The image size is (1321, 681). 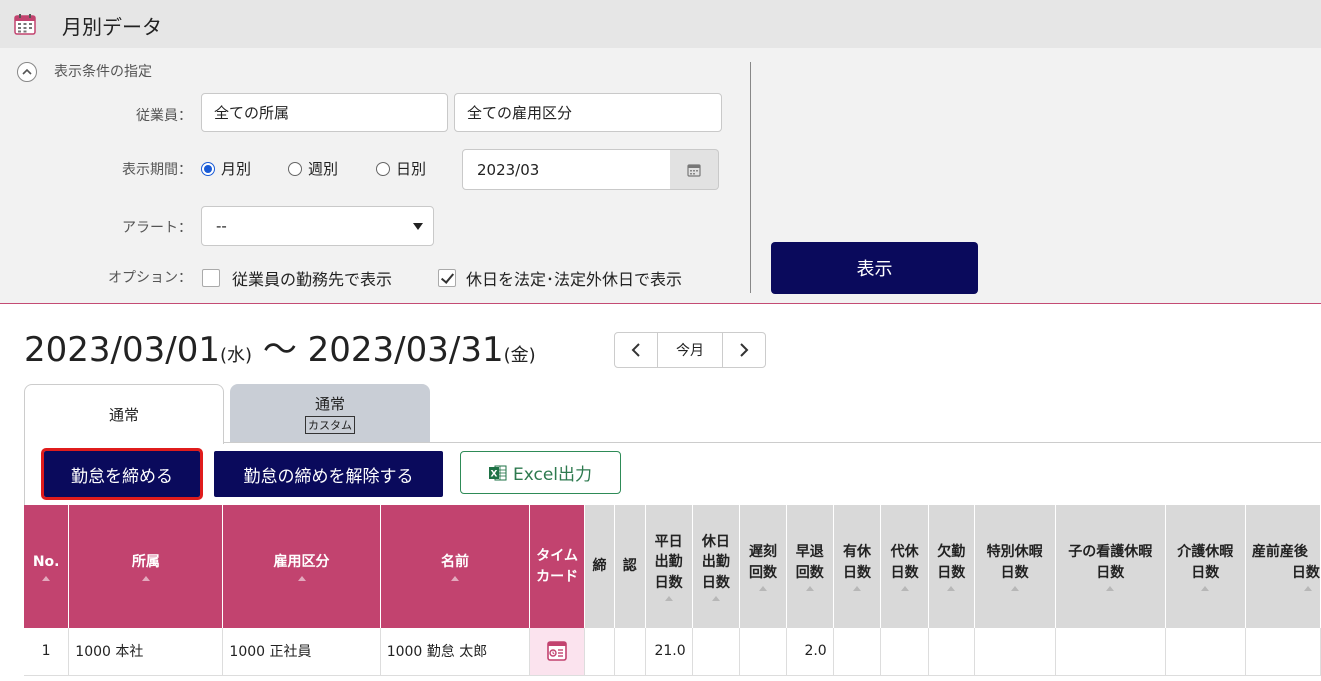 What do you see at coordinates (455, 652) in the screenshot?
I see `cell-name: 1000 勤怠 太郎` at bounding box center [455, 652].